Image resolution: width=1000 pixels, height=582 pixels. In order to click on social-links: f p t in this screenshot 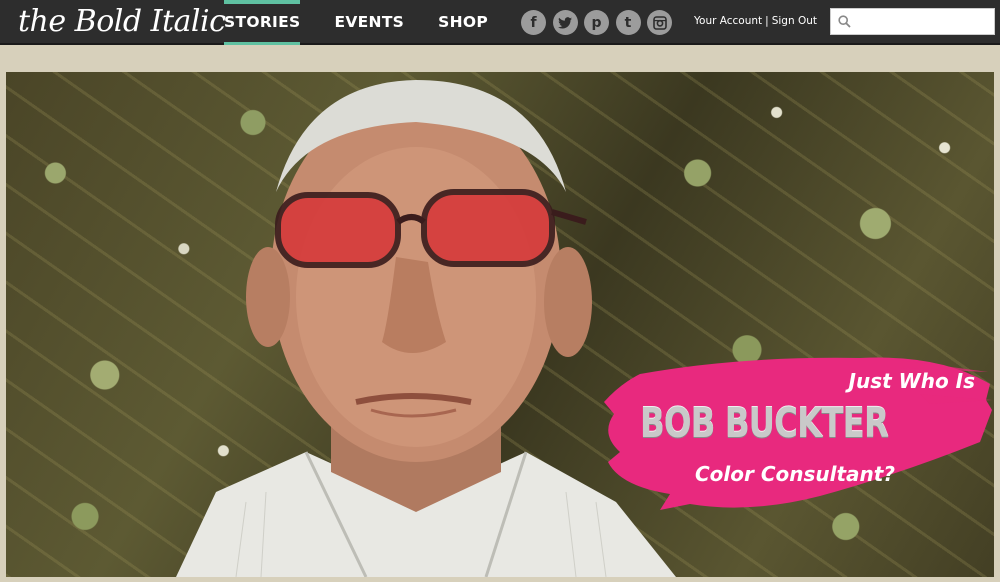, I will do `click(600, 22)`.